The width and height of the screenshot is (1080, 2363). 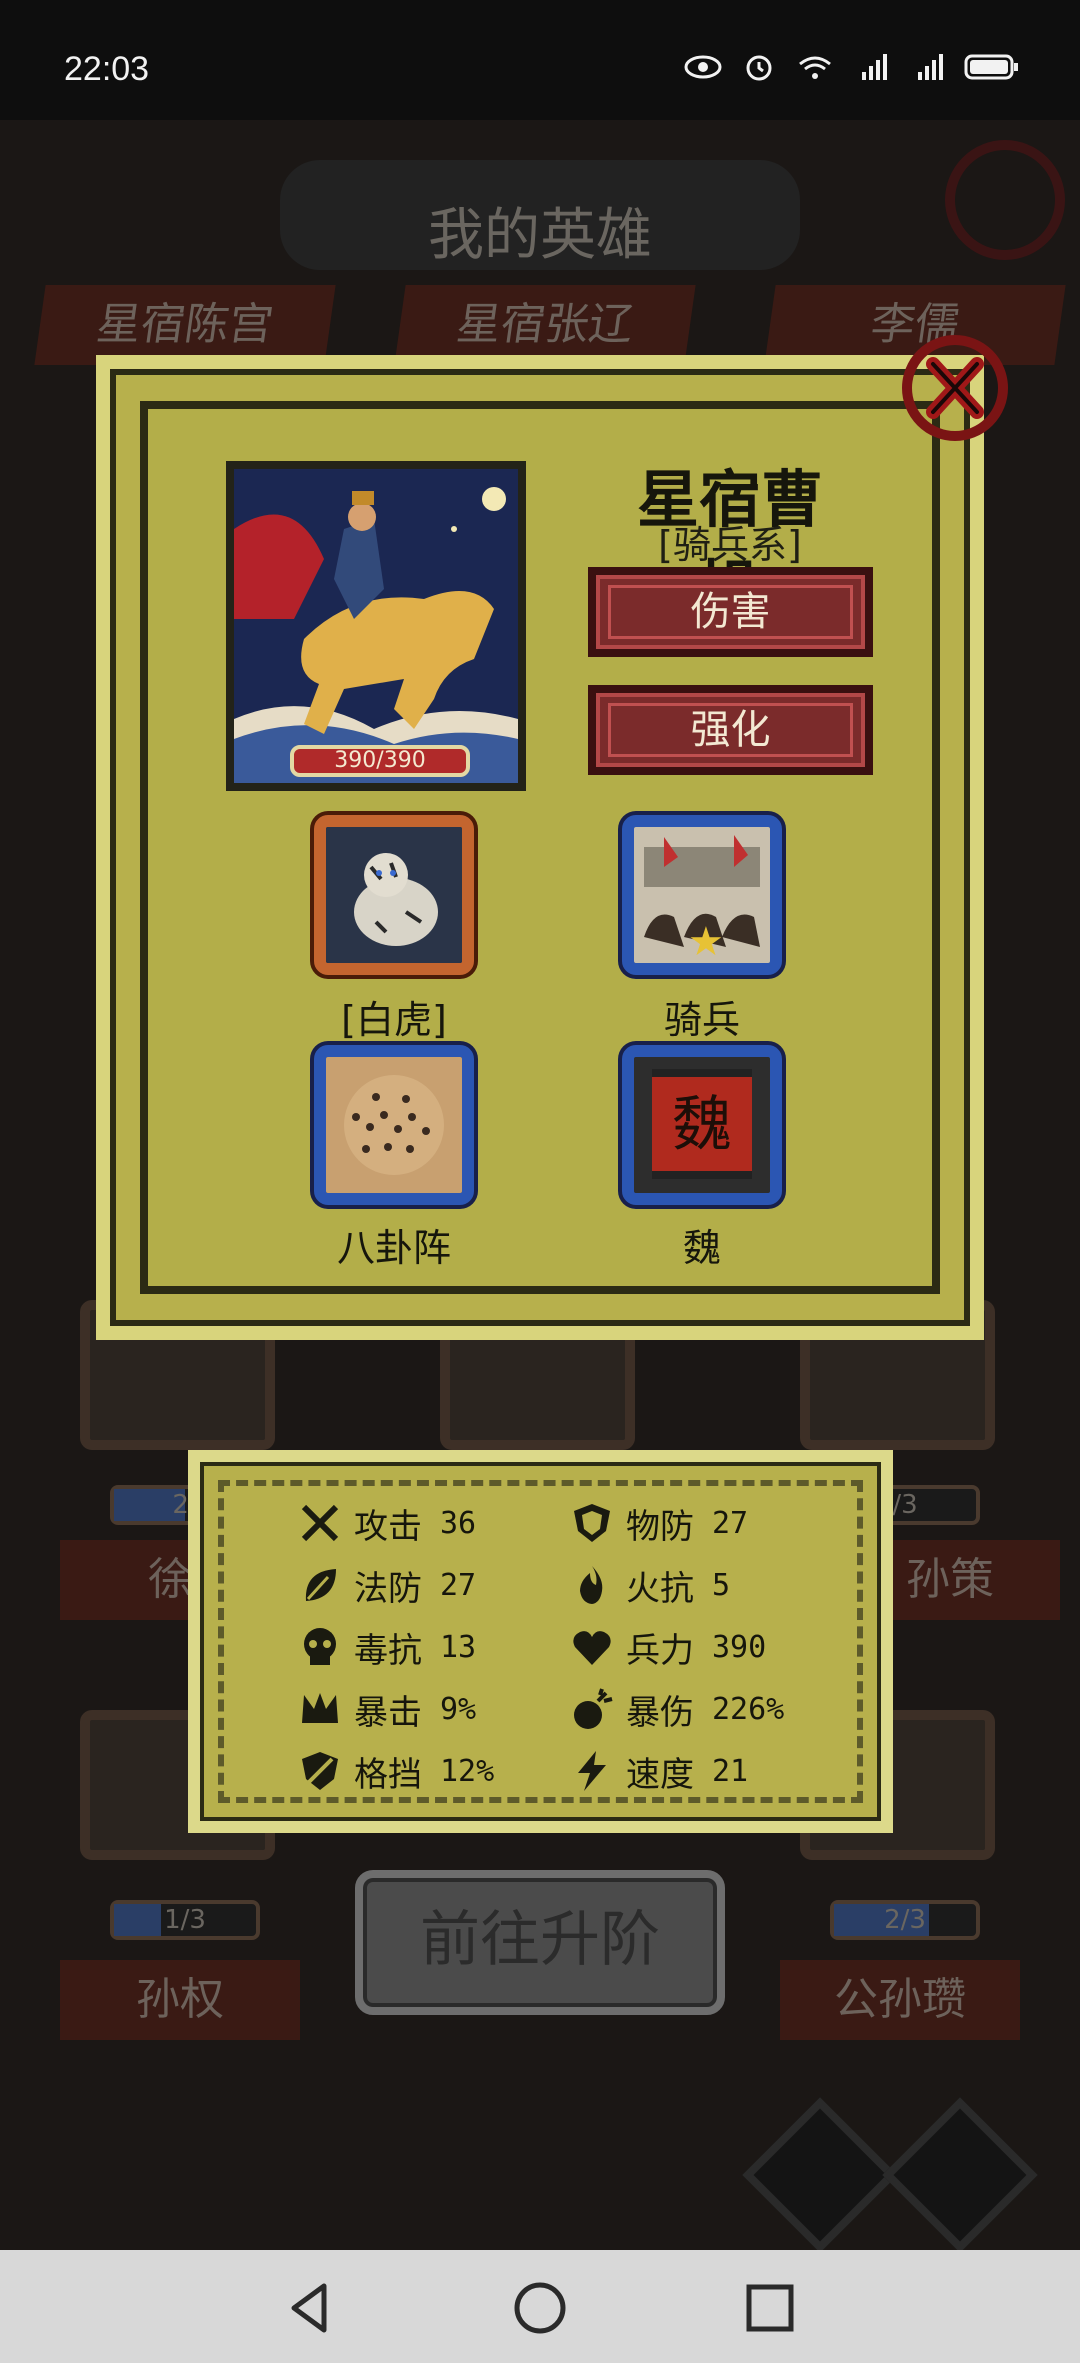 I want to click on damage-button: 伤害, so click(x=730, y=612).